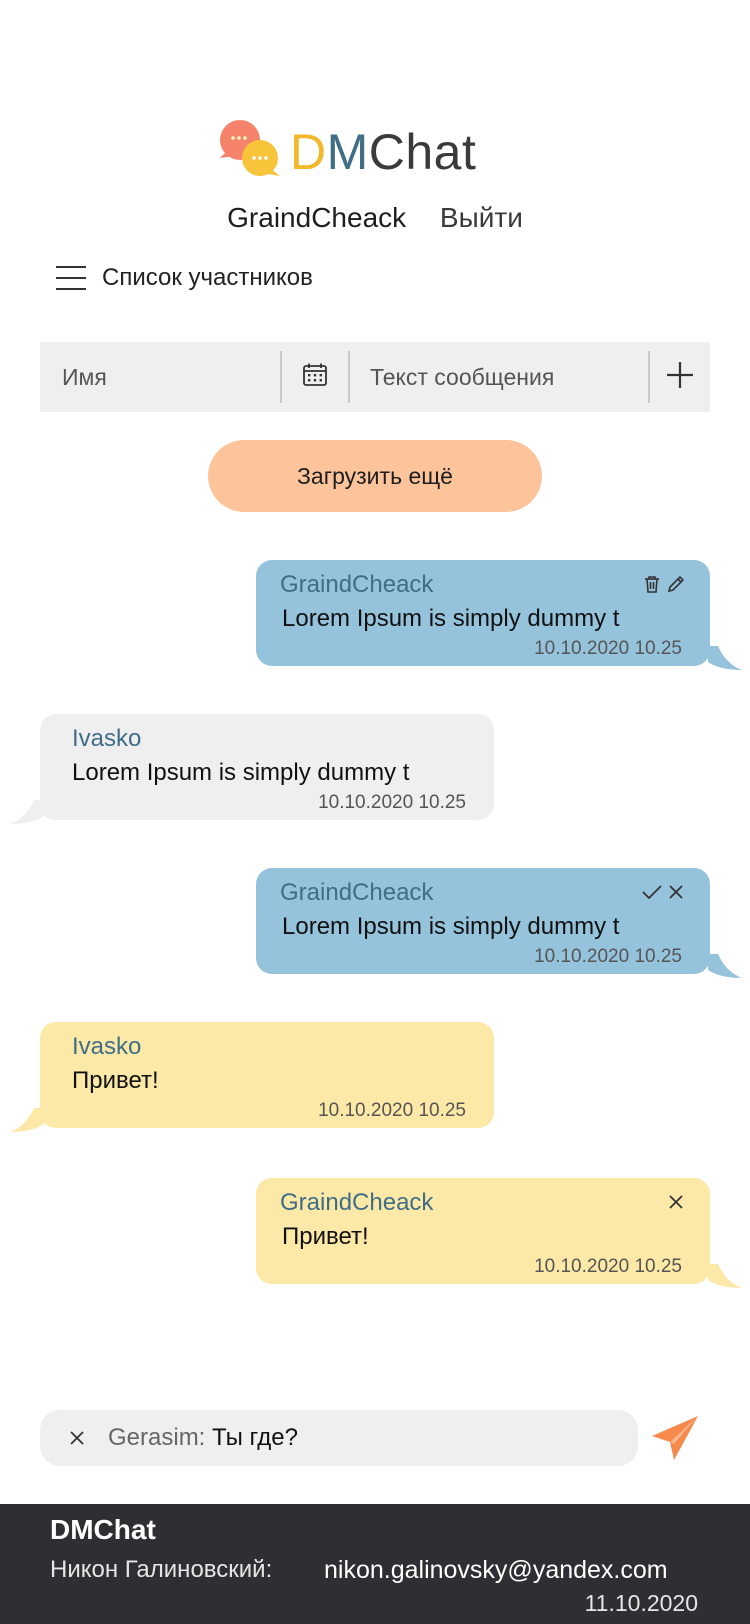 The image size is (750, 1624). I want to click on plus-icon, so click(680, 377).